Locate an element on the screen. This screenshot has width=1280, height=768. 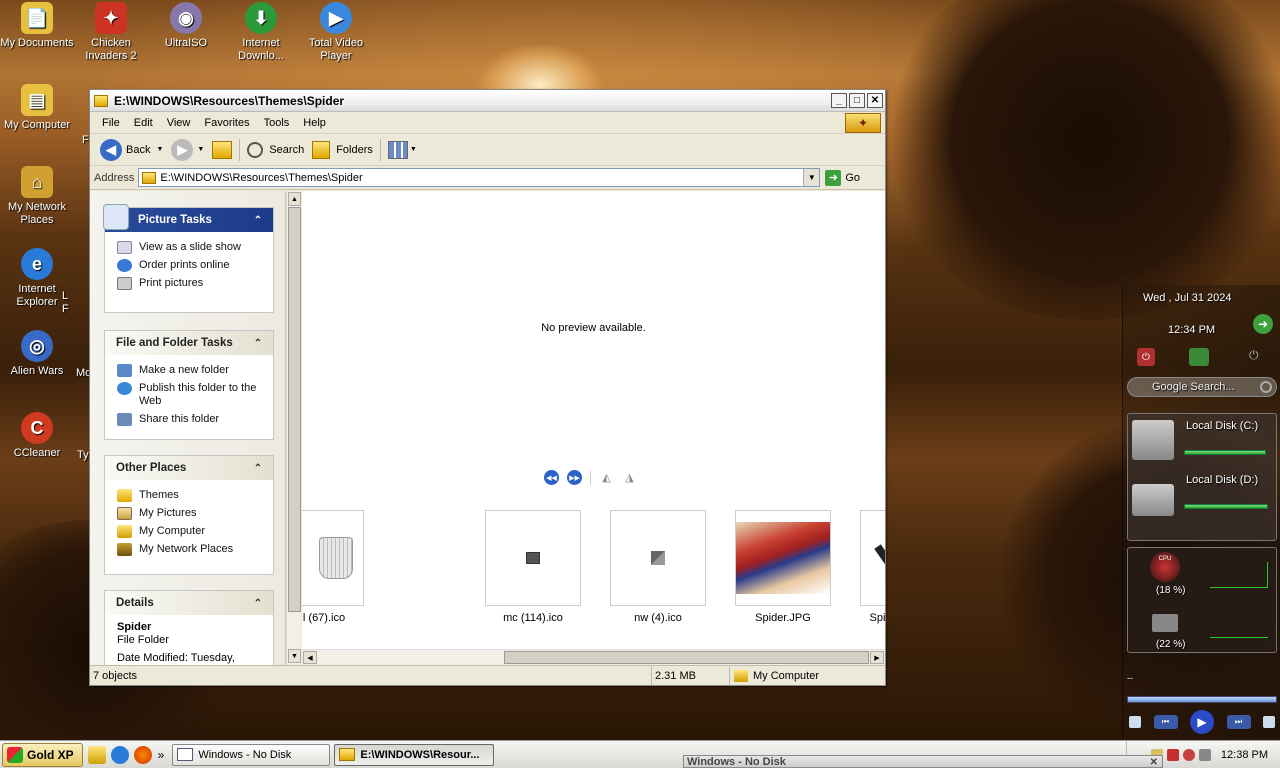
go-button: ➜ Go is located at coordinates (842, 177).